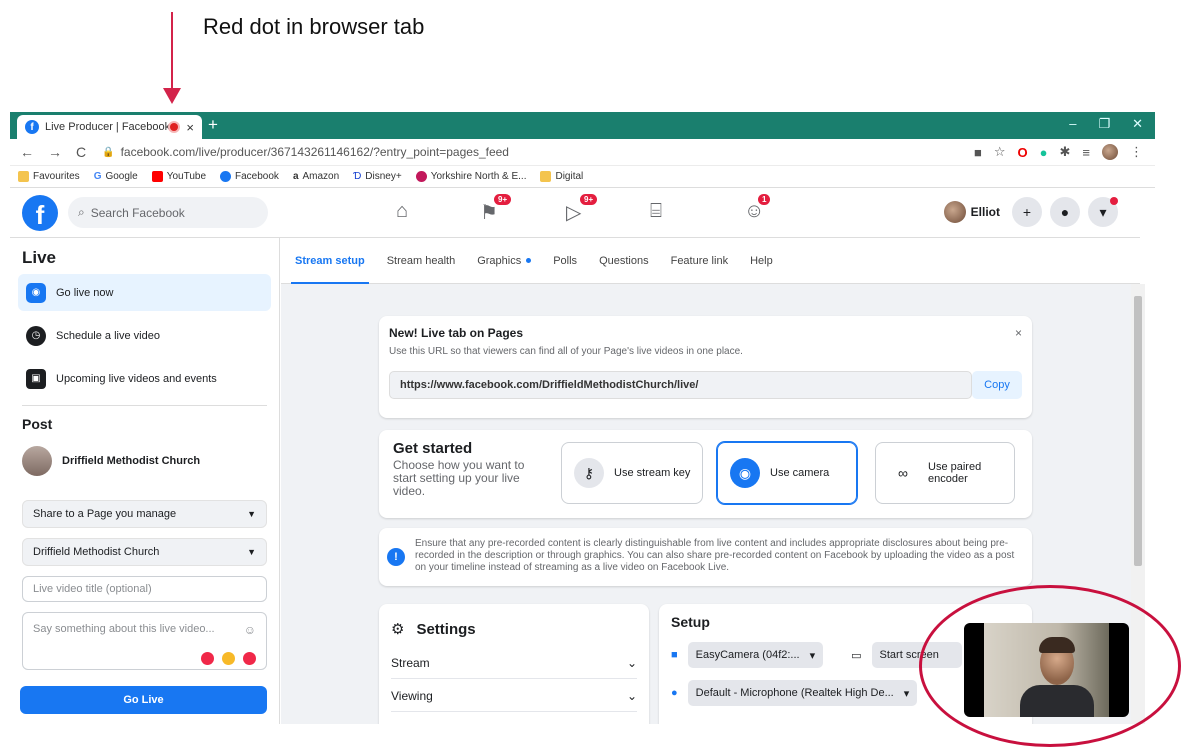  I want to click on bookmark-facebook: Facebook, so click(249, 176).